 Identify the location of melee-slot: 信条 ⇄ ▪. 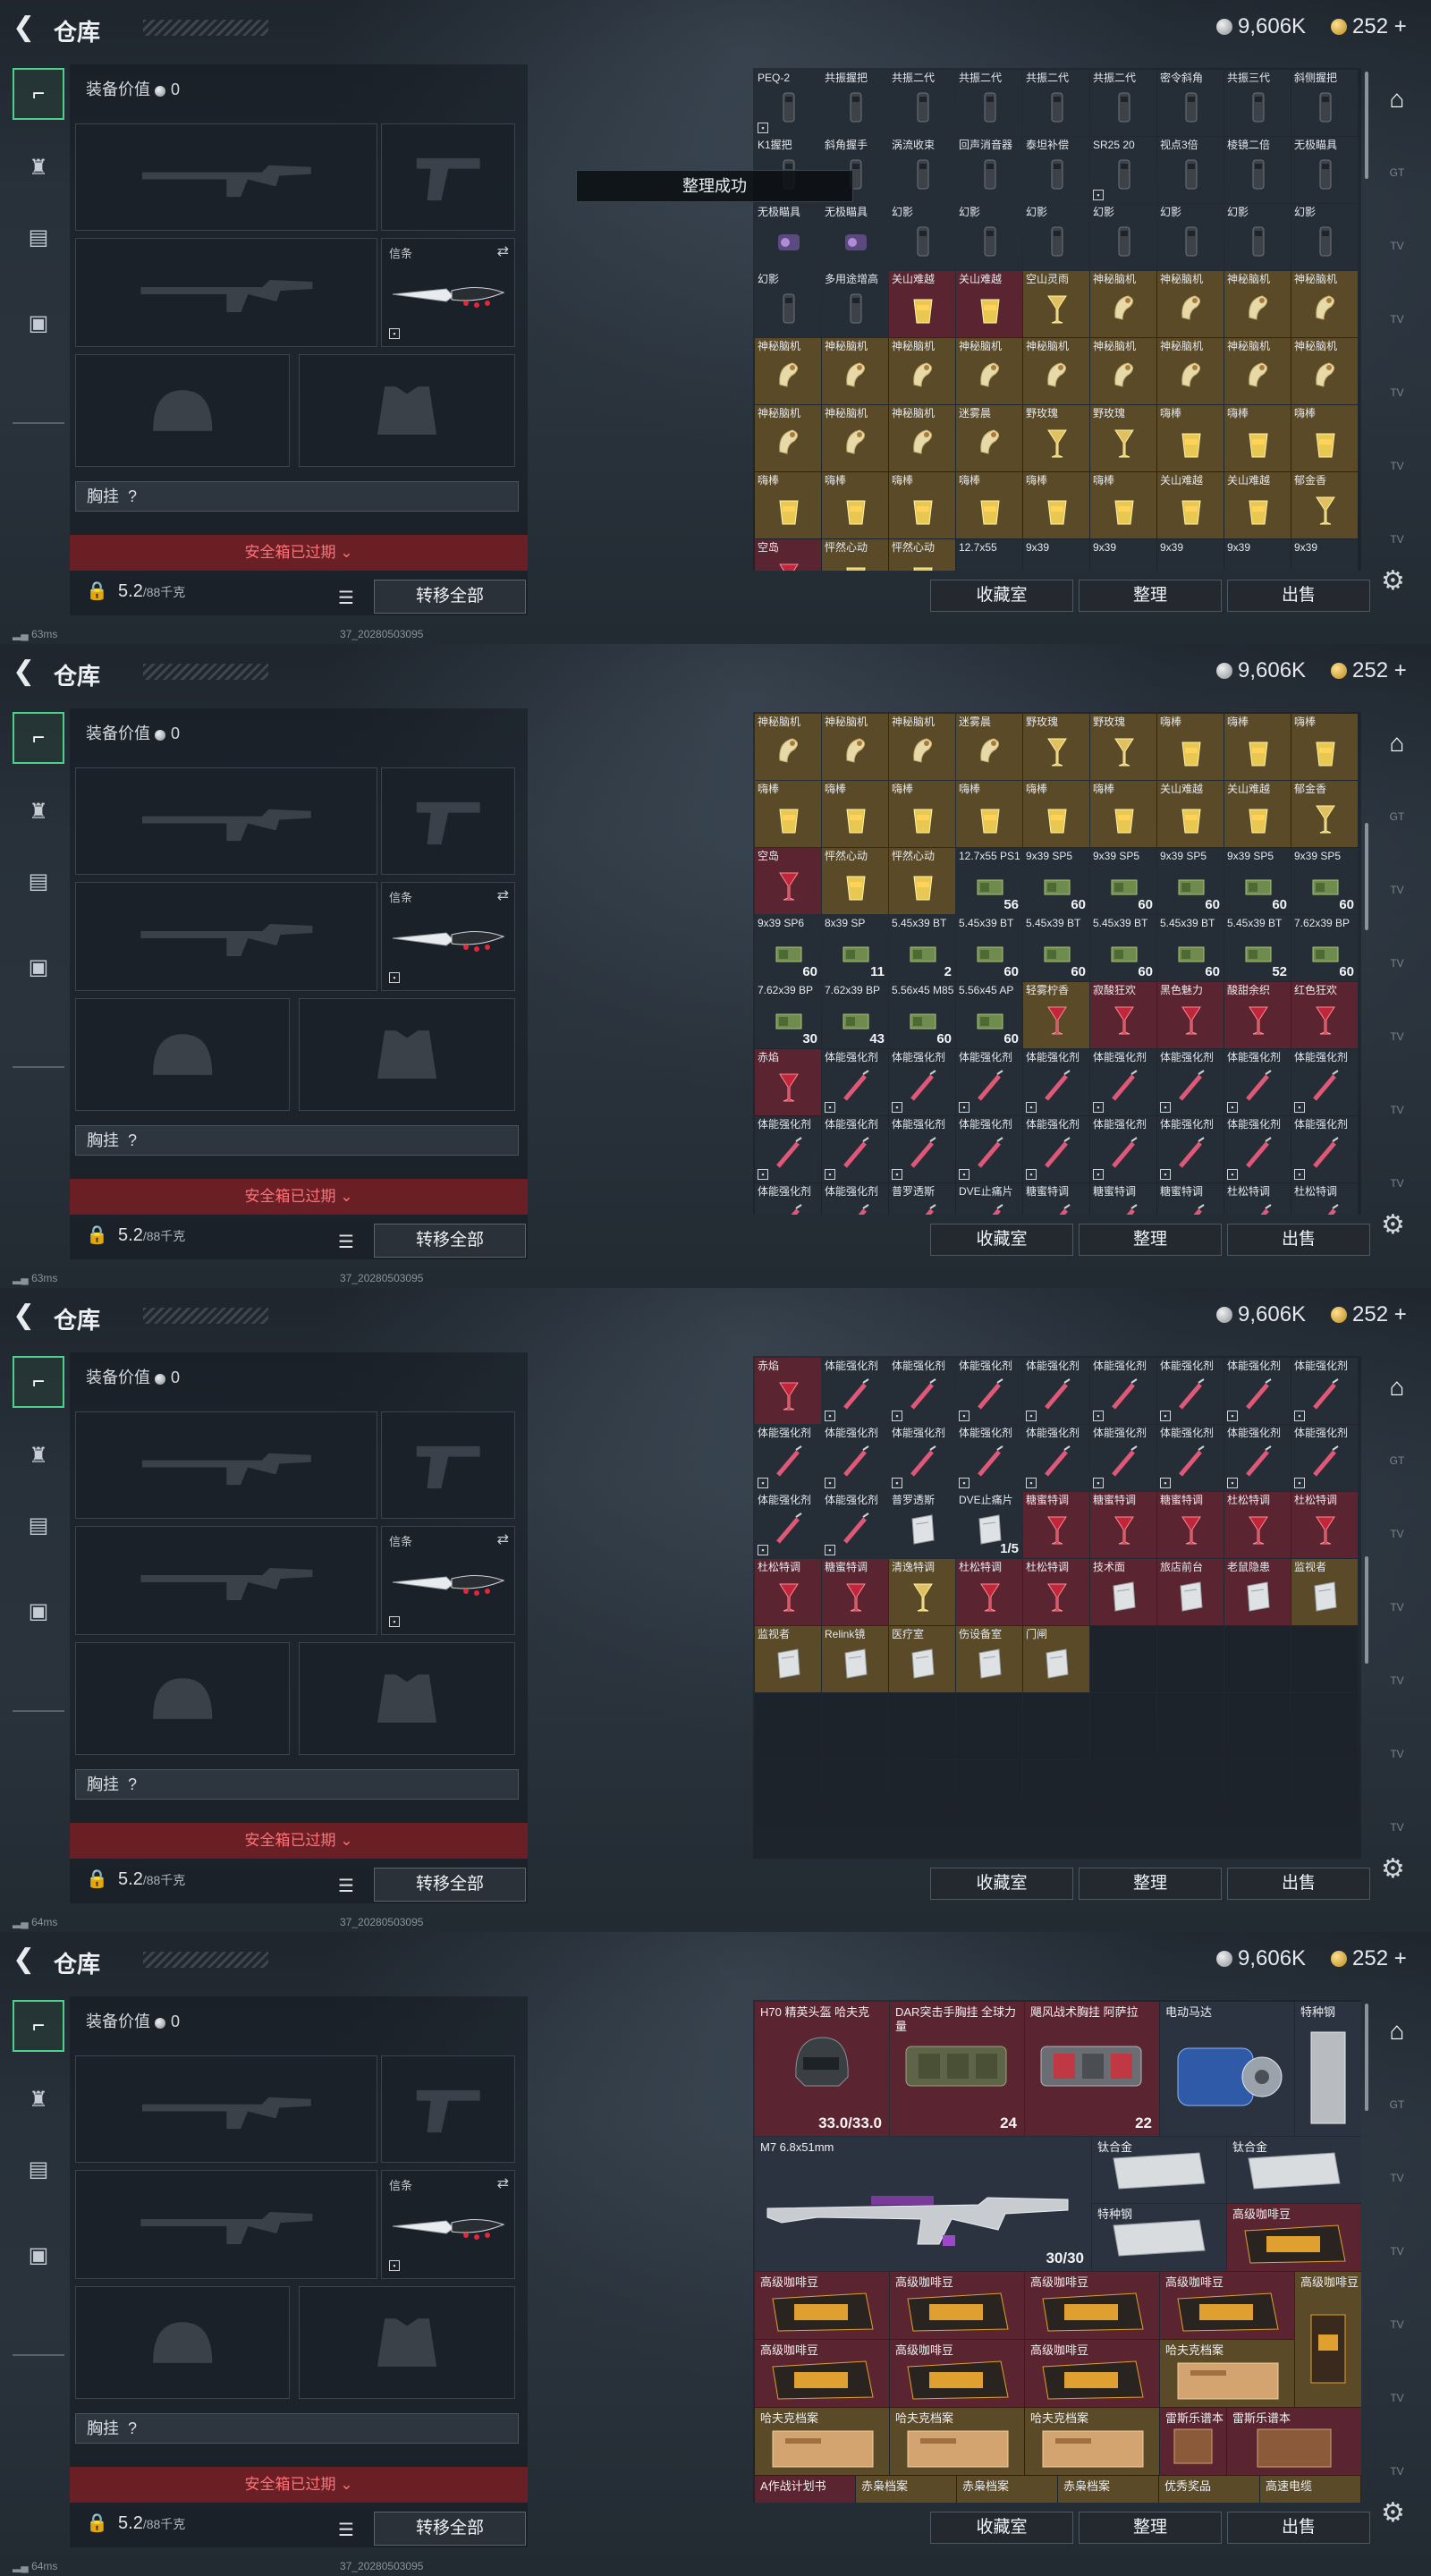
(448, 1580).